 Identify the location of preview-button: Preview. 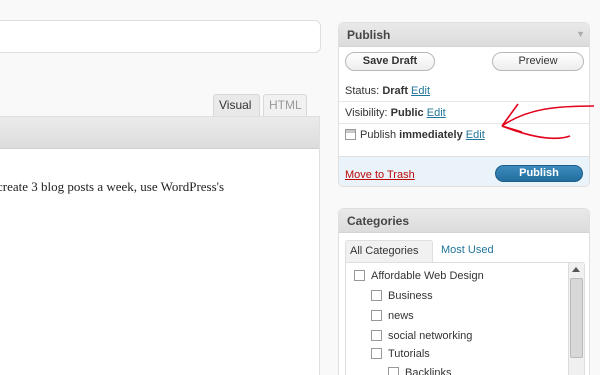
(538, 61).